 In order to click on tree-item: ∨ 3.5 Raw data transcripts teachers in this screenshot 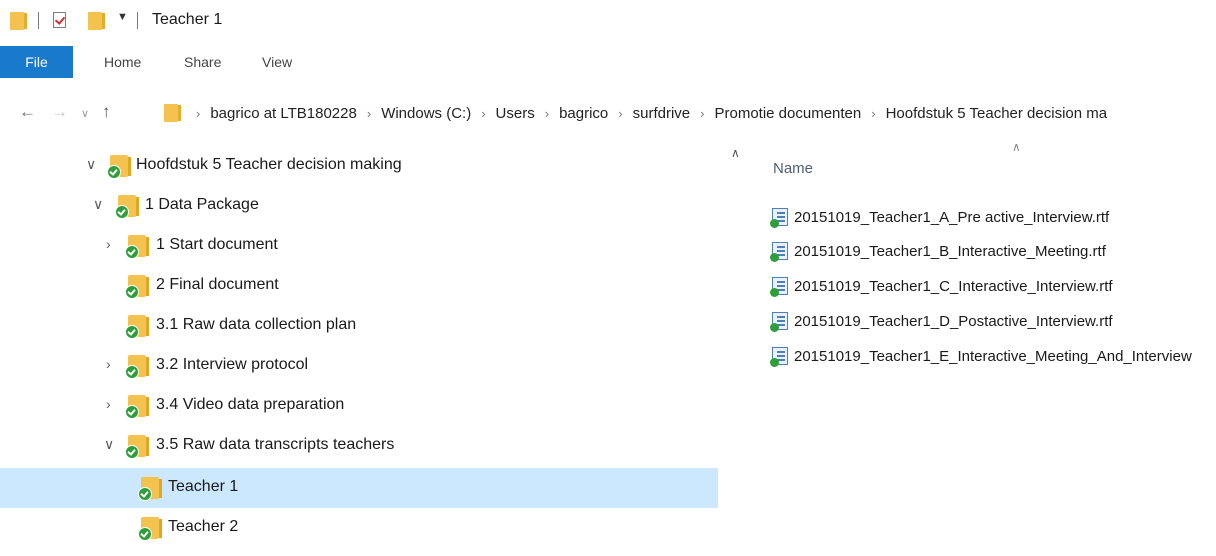, I will do `click(359, 446)`.